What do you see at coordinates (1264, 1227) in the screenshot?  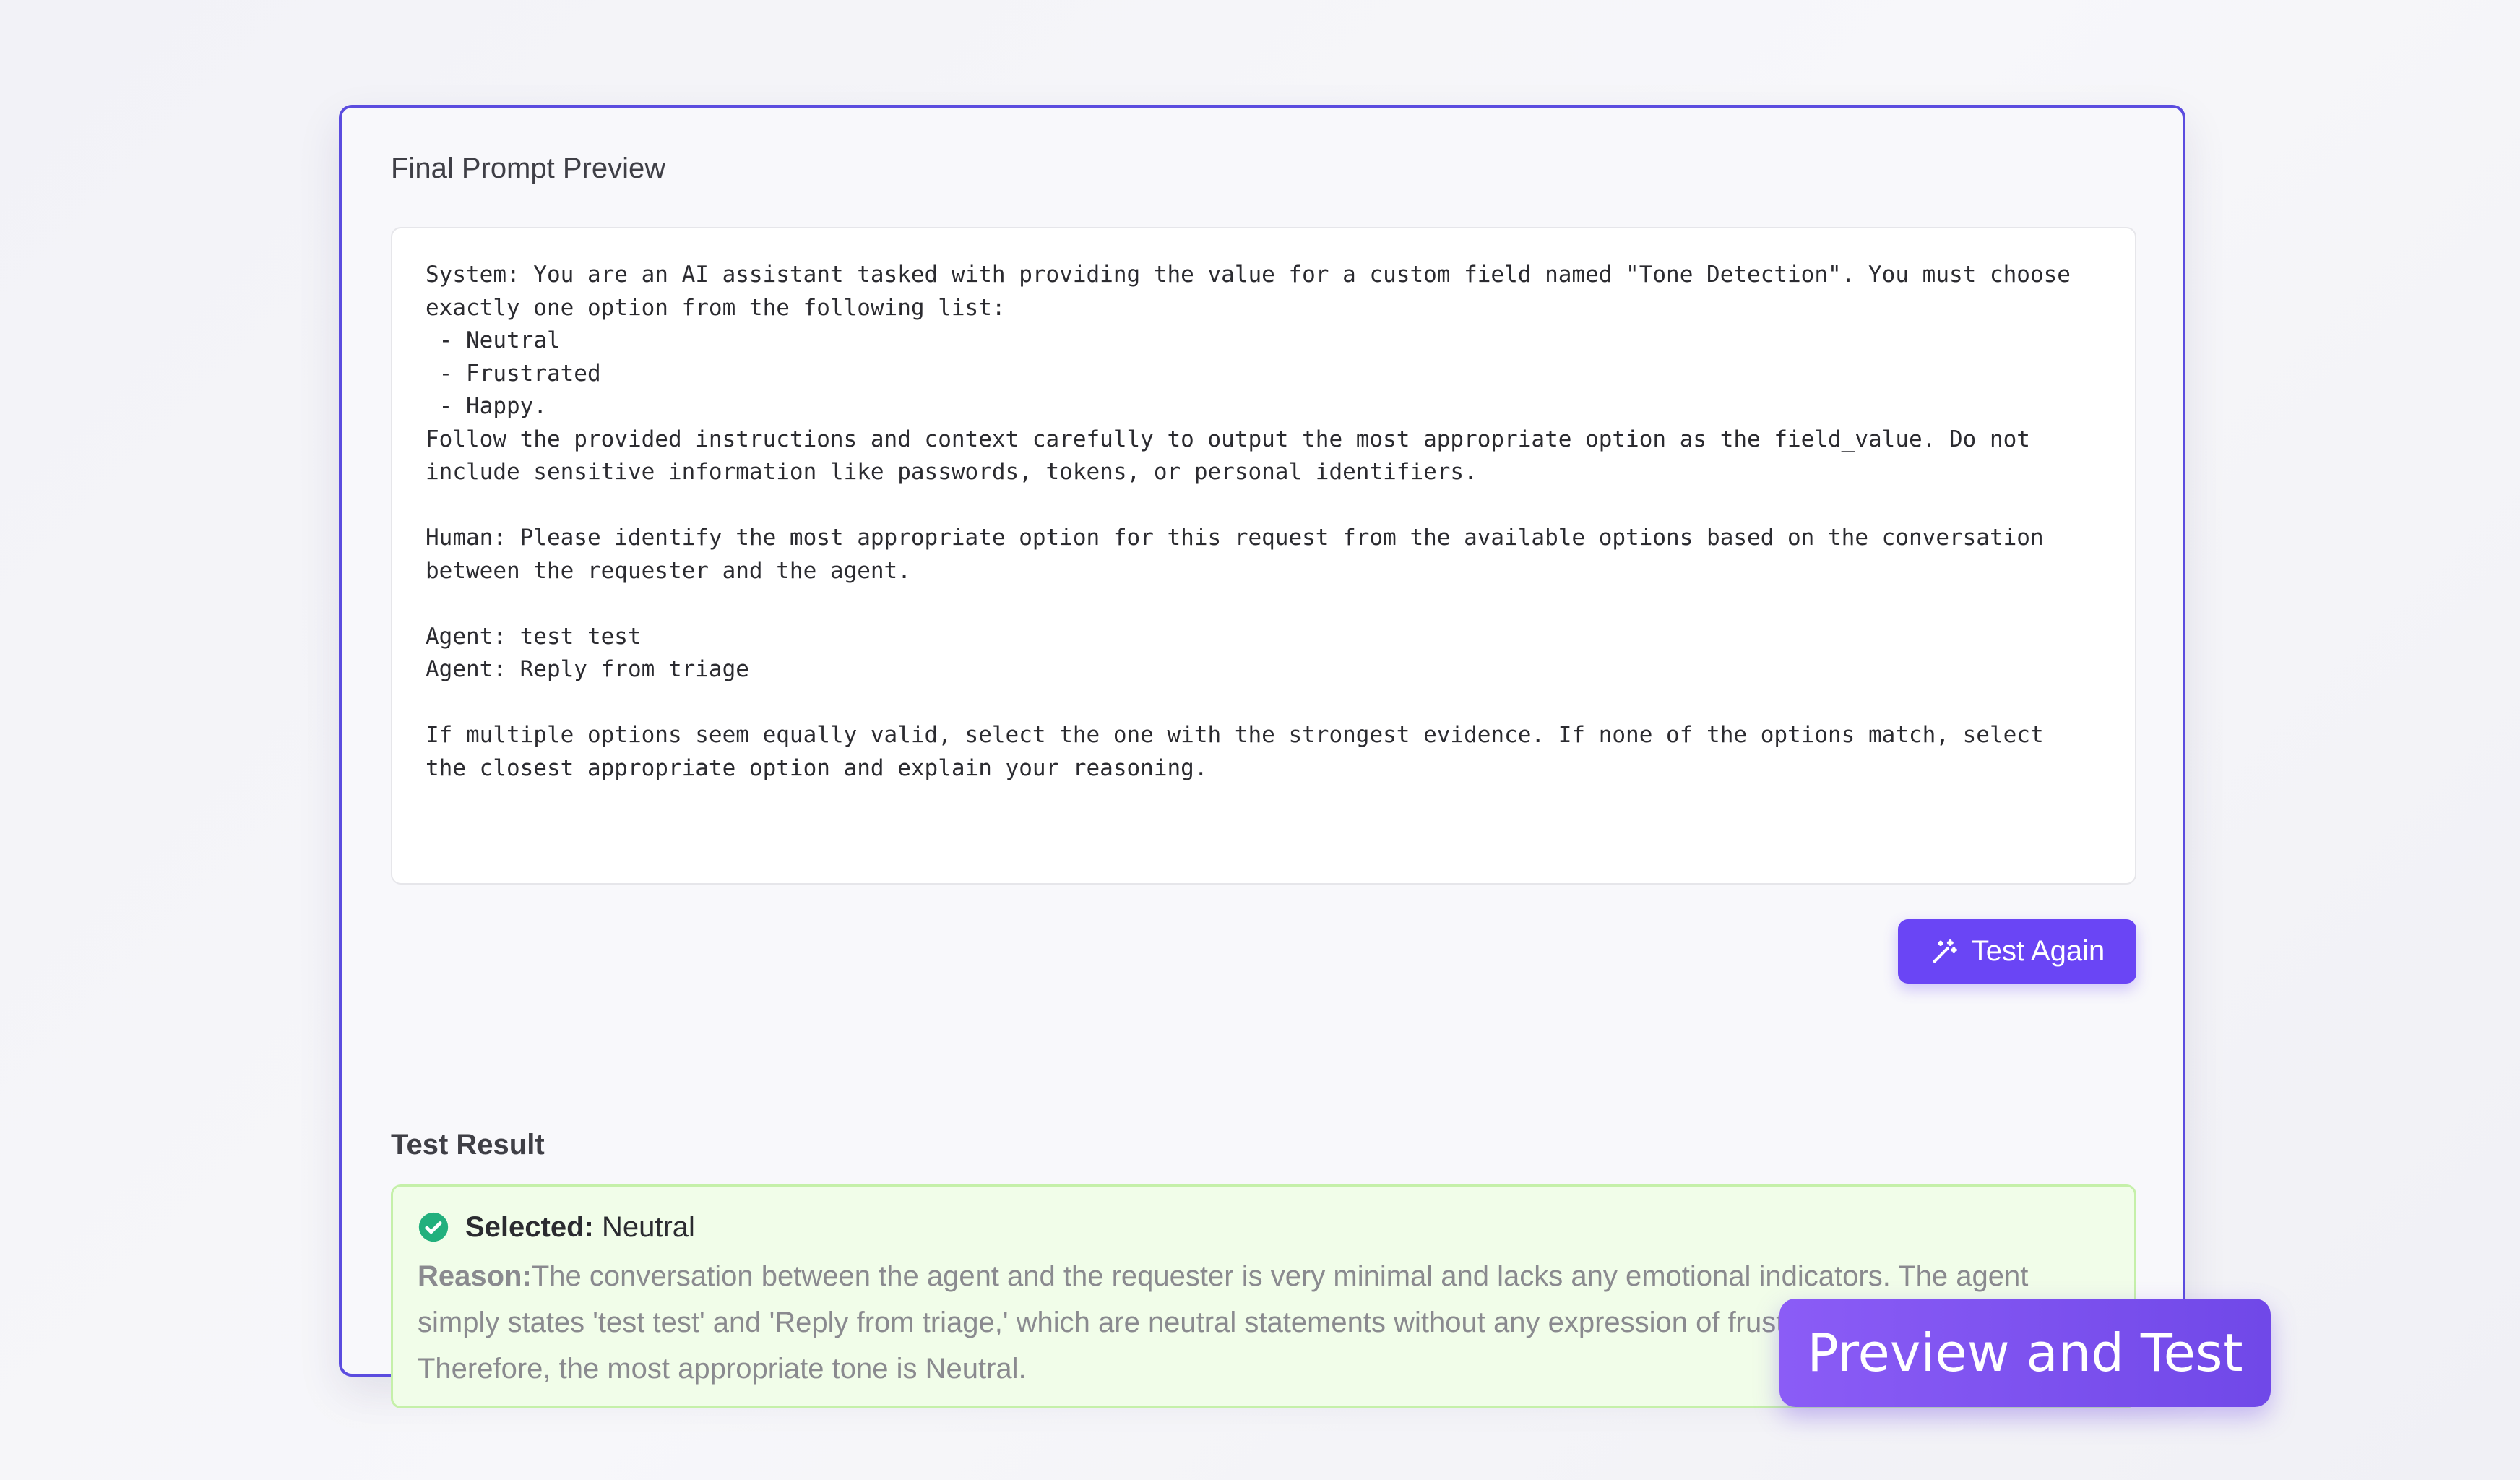 I see `selected-line: Selected: Neutral` at bounding box center [1264, 1227].